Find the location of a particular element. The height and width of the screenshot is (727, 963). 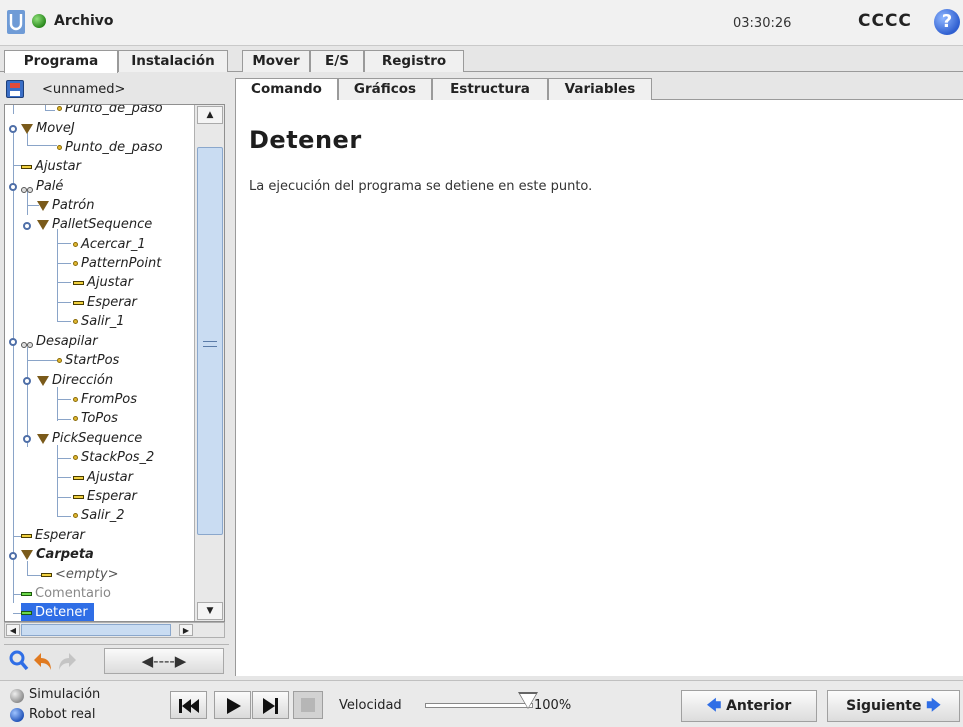

undo-icon is located at coordinates (43, 661).